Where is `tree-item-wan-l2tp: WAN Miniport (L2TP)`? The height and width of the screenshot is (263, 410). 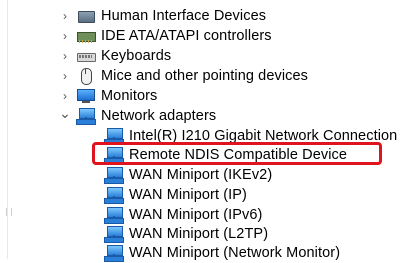 tree-item-wan-l2tp: WAN Miniport (L2TP) is located at coordinates (186, 234).